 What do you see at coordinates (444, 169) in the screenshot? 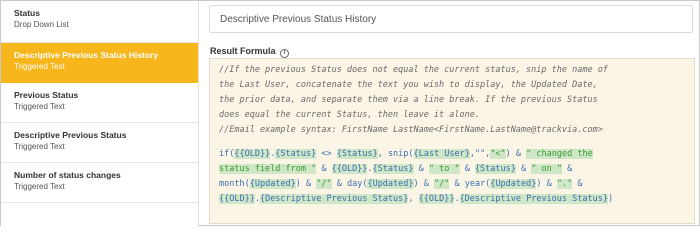
I see `code-token: " to "` at bounding box center [444, 169].